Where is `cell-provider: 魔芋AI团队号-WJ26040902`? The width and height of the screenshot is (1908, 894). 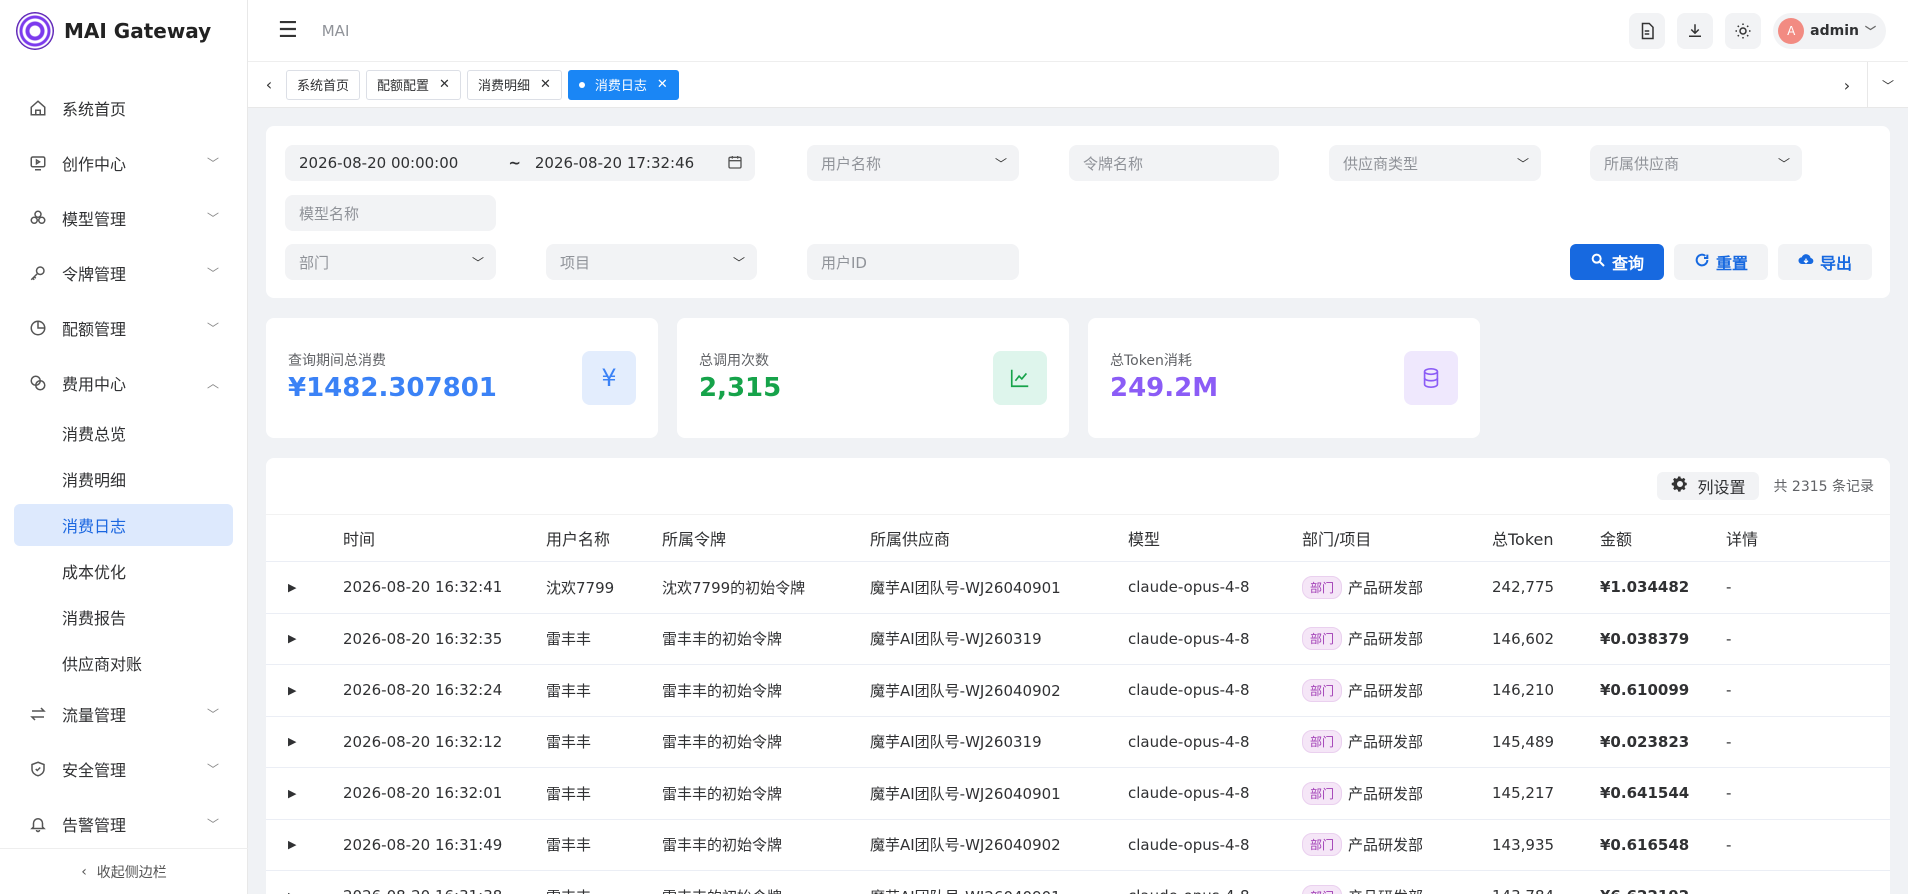 cell-provider: 魔芋AI团队号-WJ26040902 is located at coordinates (965, 845).